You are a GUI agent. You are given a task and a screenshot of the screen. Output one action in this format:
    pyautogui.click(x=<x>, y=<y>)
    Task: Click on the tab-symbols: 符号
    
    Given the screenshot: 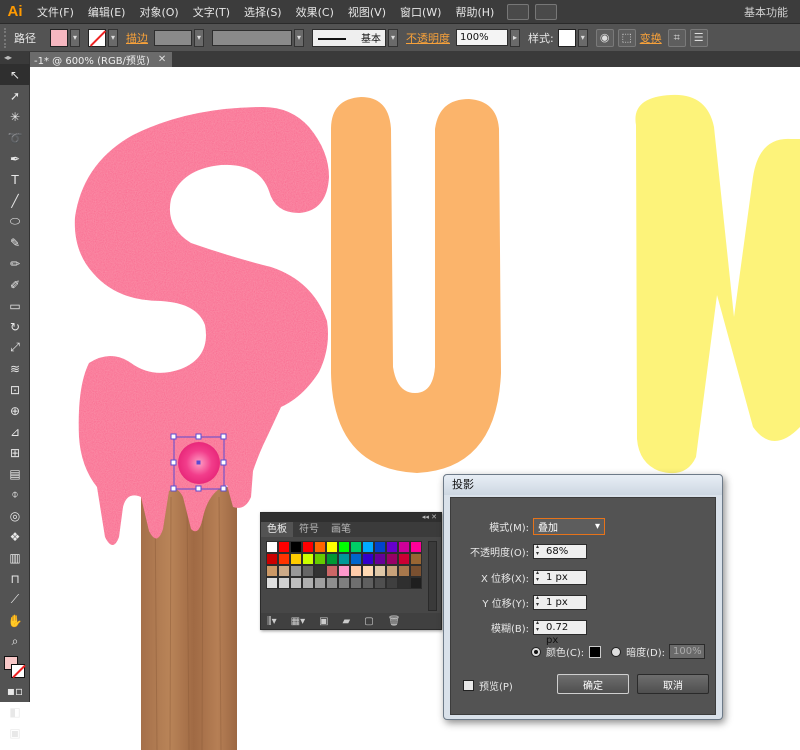 What is the action you would take?
    pyautogui.click(x=309, y=529)
    